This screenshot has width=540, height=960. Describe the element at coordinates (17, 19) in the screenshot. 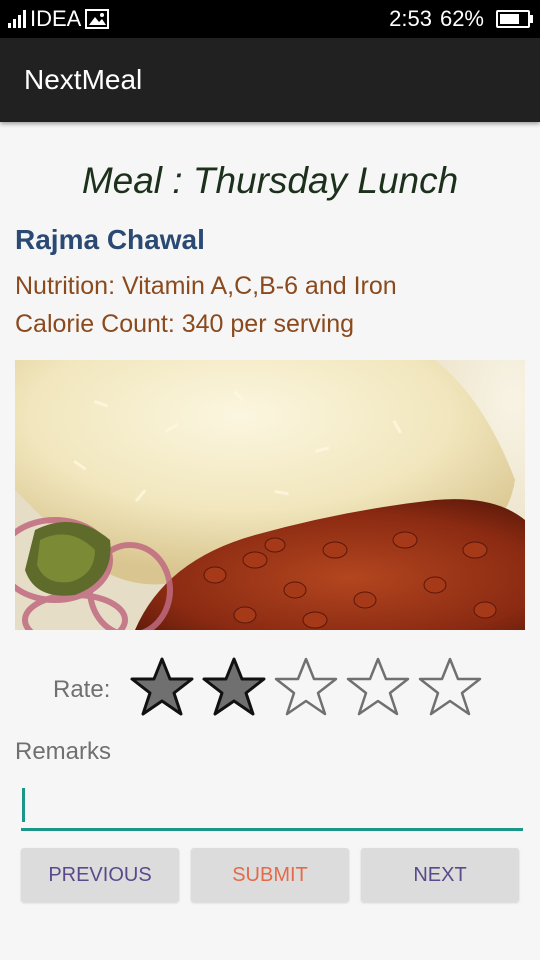

I see `signal-icon` at that location.